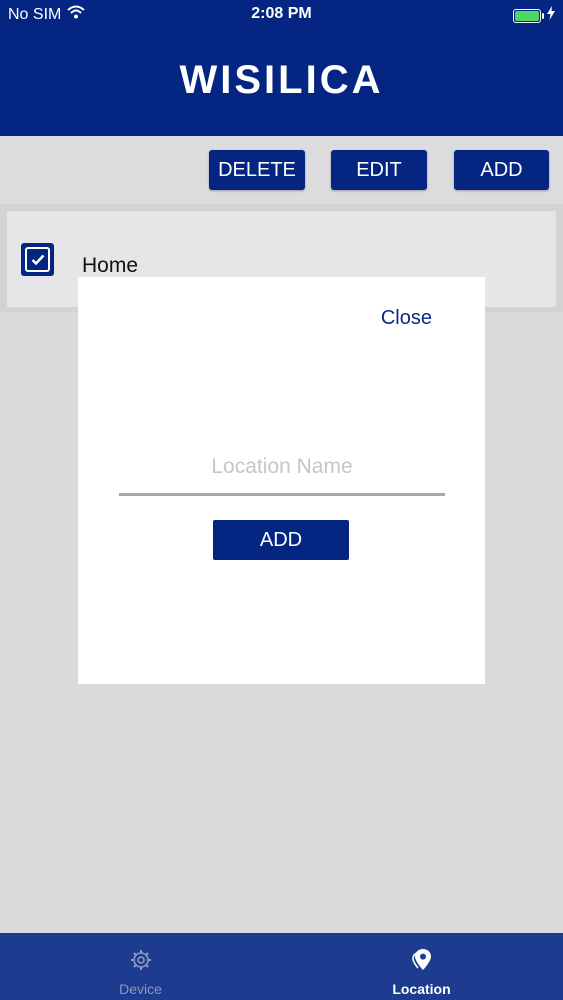 The width and height of the screenshot is (563, 1000). I want to click on location-pin-icon, so click(422, 960).